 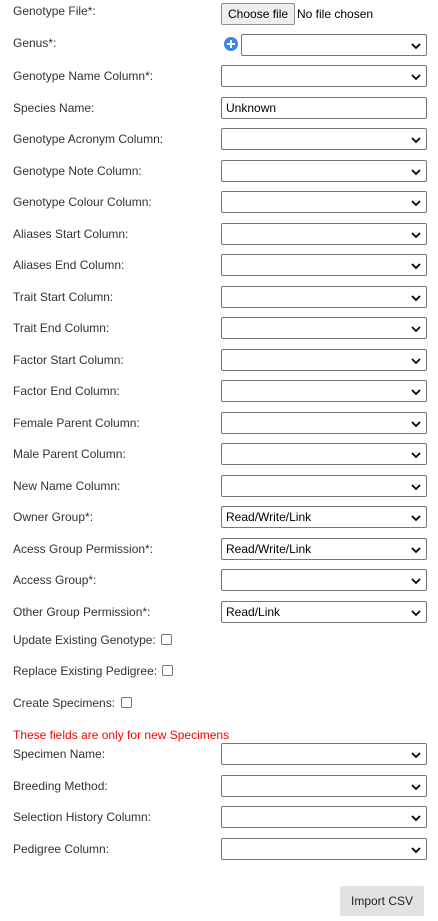 What do you see at coordinates (83, 548) in the screenshot?
I see `acess-group-permission-label: Acess Group Permission*:` at bounding box center [83, 548].